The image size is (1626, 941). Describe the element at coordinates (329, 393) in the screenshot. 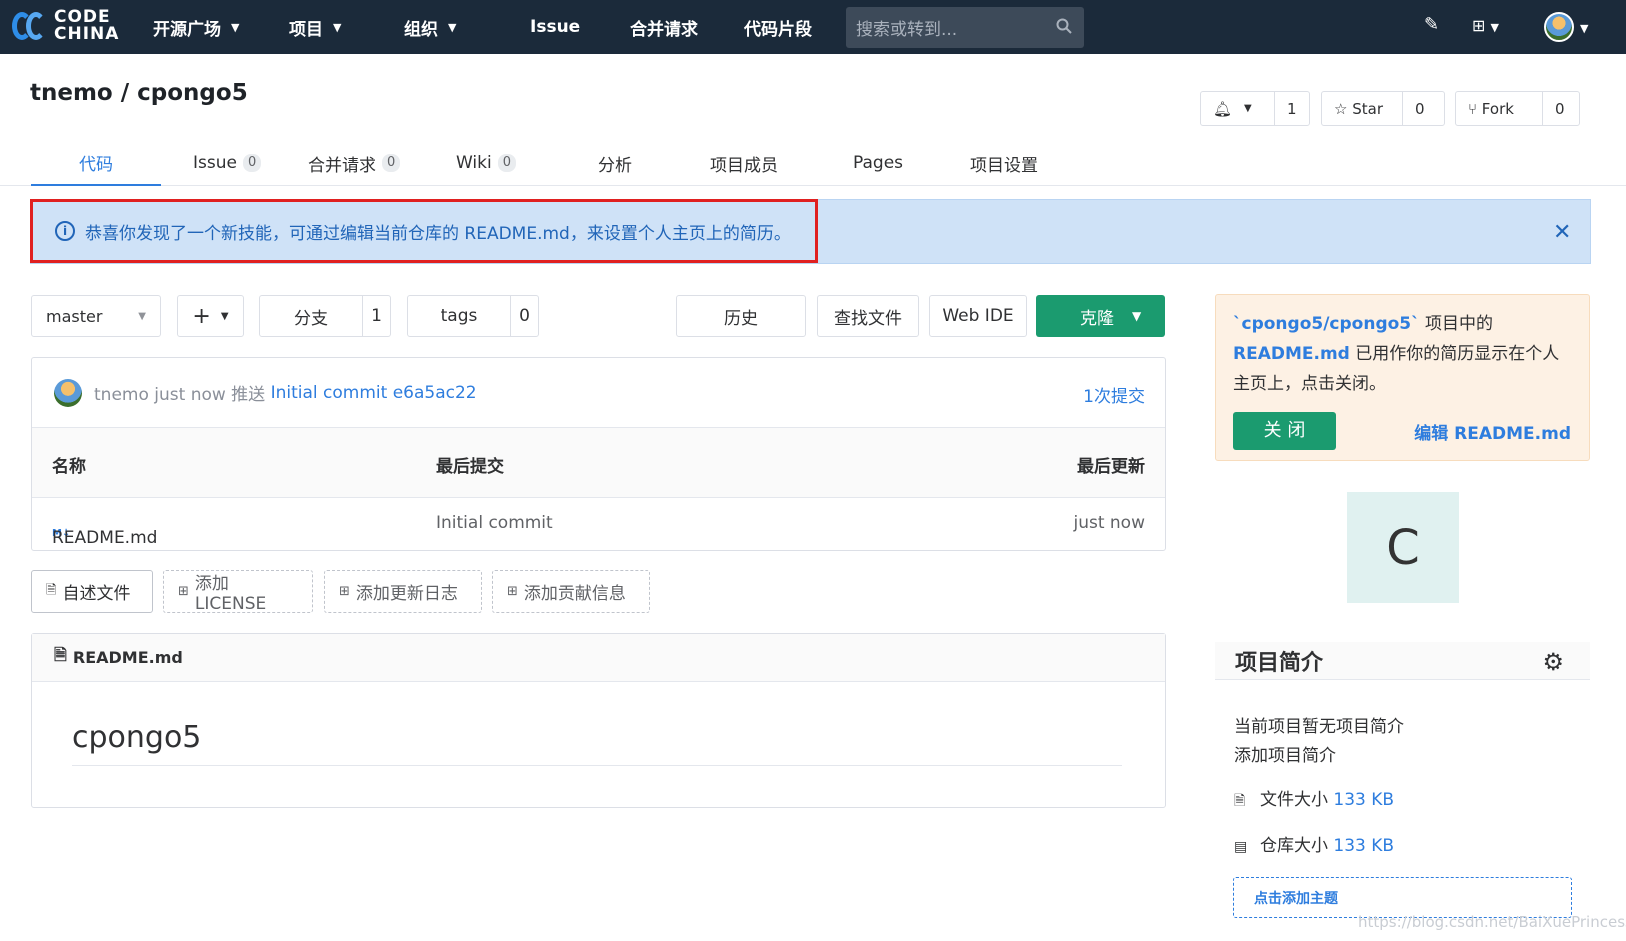

I see `commit-message-link: Initial commit` at that location.